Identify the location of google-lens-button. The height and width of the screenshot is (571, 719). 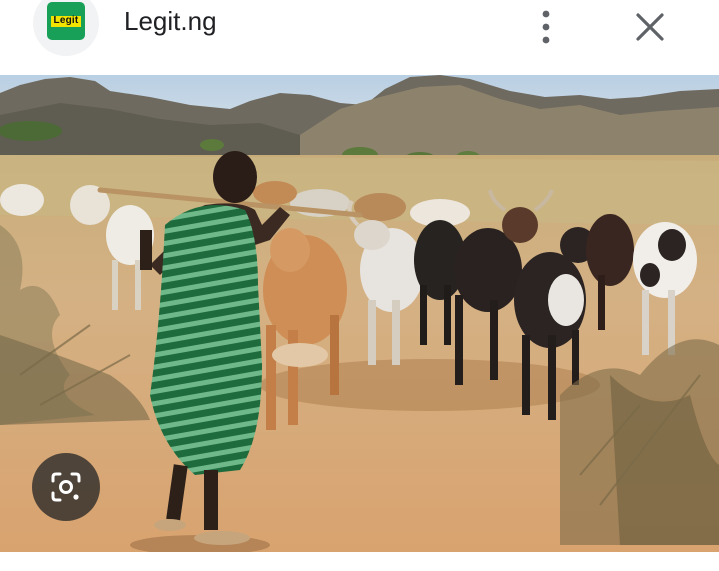
(66, 487).